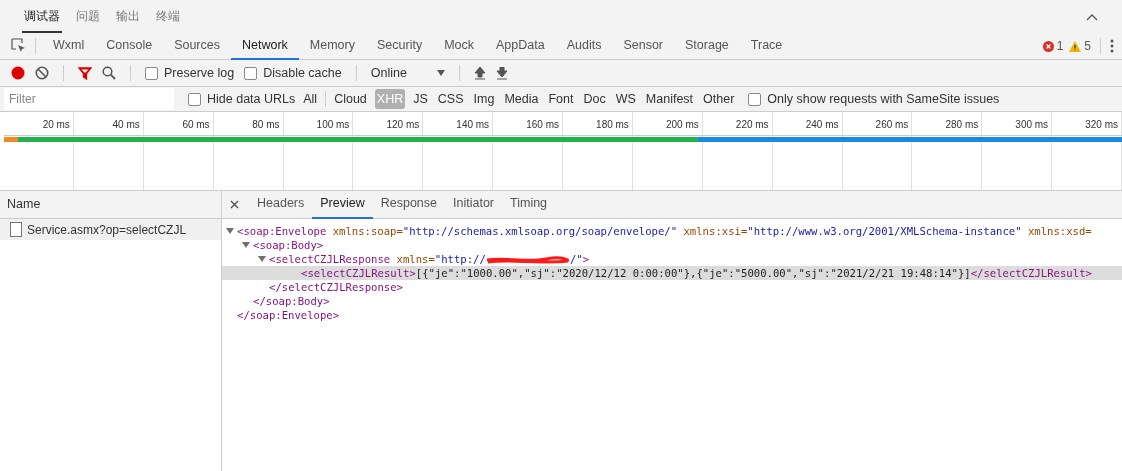 The width and height of the screenshot is (1122, 471). Describe the element at coordinates (332, 46) in the screenshot. I see `devtools-tab: Memory` at that location.